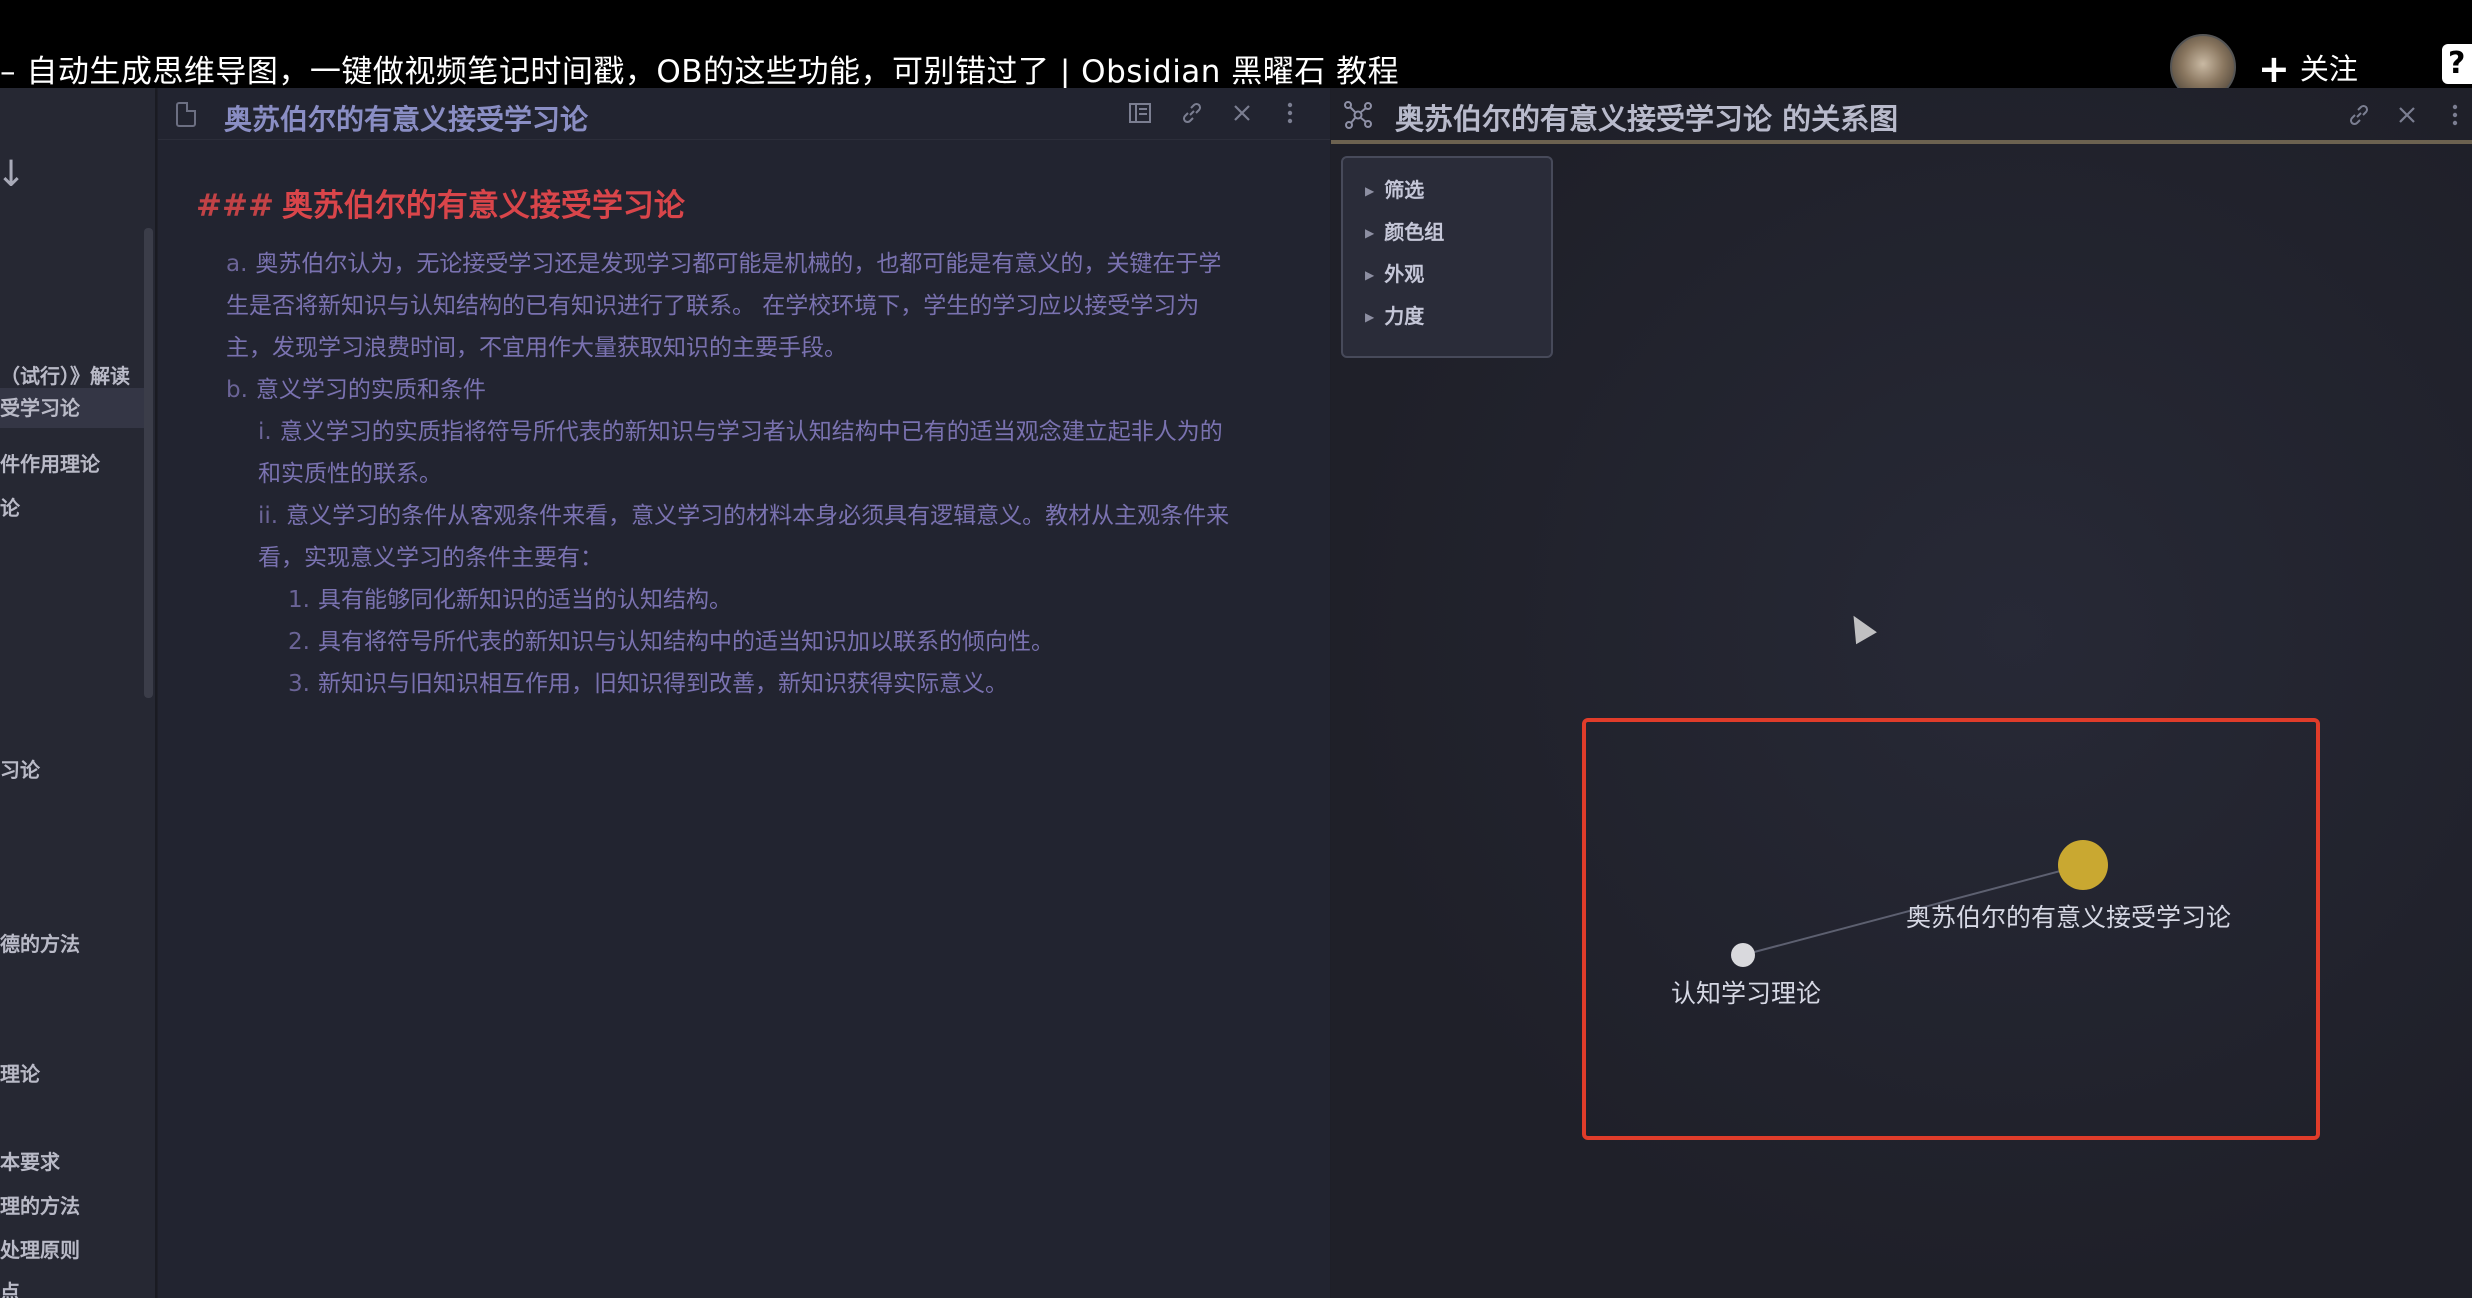 Image resolution: width=2472 pixels, height=1298 pixels. What do you see at coordinates (1192, 114) in the screenshot?
I see `link-icon` at bounding box center [1192, 114].